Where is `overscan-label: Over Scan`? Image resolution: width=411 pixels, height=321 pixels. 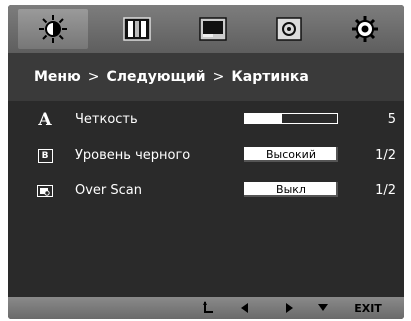
overscan-label: Over Scan is located at coordinates (109, 190).